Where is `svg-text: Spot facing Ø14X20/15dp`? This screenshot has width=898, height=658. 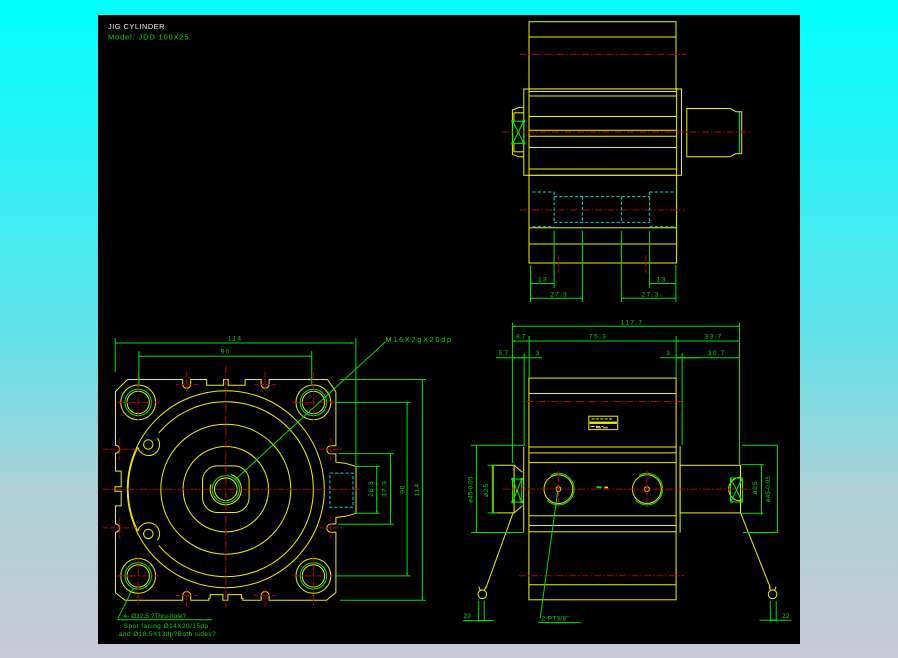 svg-text: Spot facing Ø14X20/15dp is located at coordinates (166, 626).